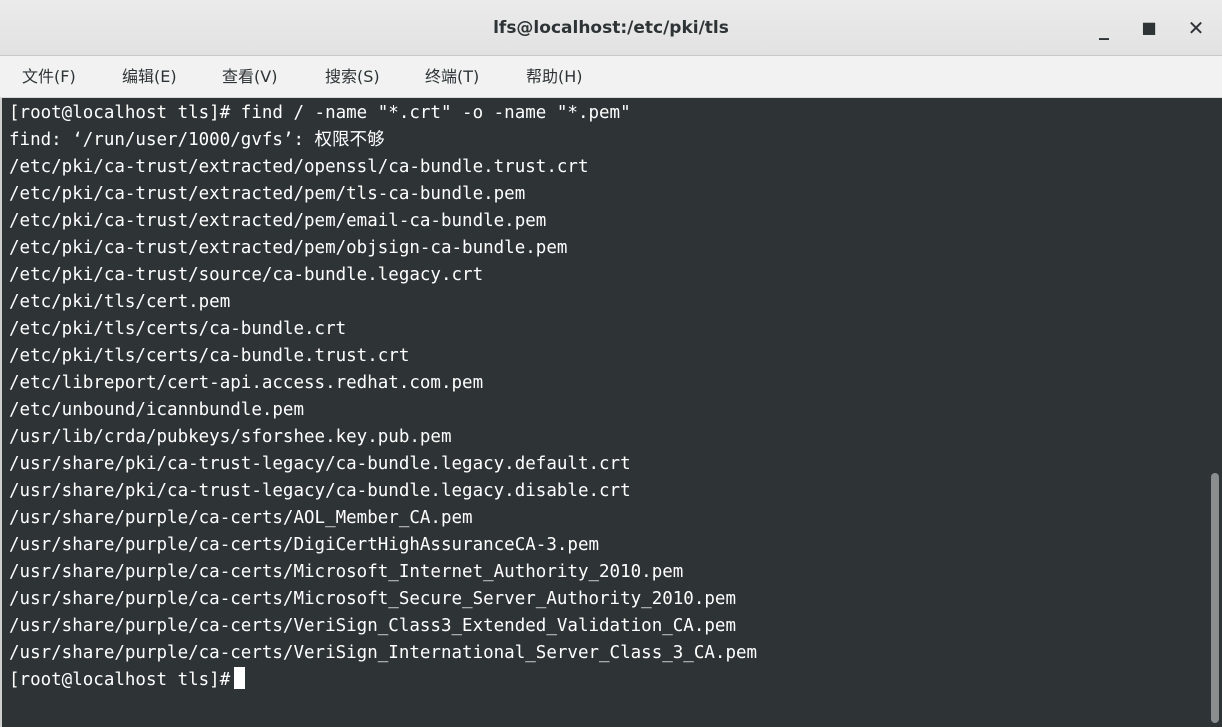 Image resolution: width=1222 pixels, height=727 pixels. I want to click on terminal-line: /etc/pki/tls/certs/ca-bundle.trust.crt, so click(209, 356).